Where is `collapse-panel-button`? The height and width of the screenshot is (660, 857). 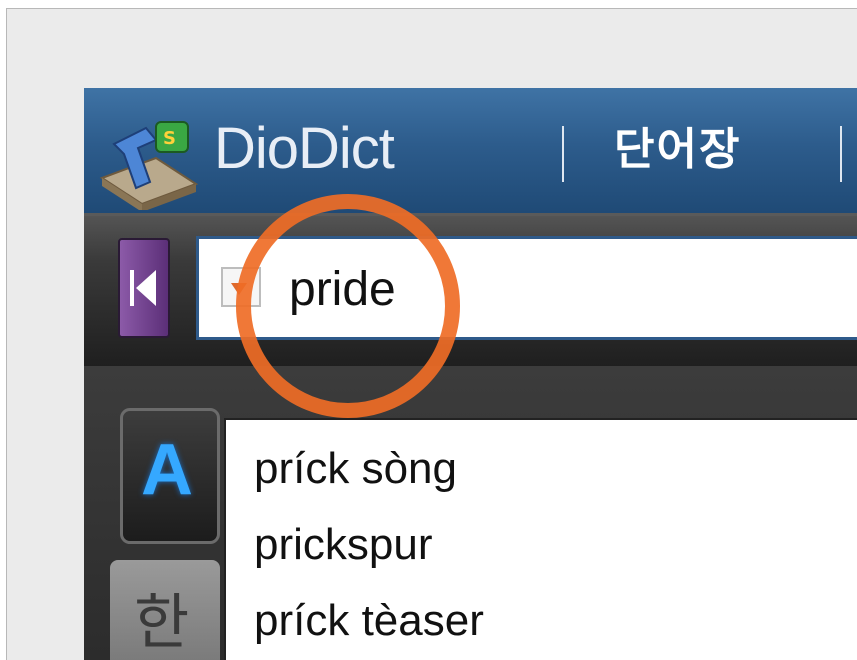 collapse-panel-button is located at coordinates (144, 288).